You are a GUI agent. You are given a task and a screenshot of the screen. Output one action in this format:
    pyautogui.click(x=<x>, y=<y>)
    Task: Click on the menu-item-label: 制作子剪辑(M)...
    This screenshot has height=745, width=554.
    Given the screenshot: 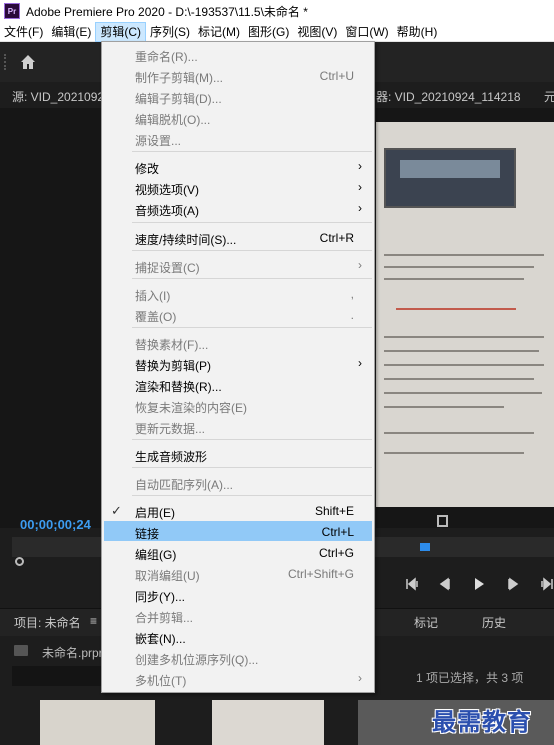 What is the action you would take?
    pyautogui.click(x=179, y=78)
    